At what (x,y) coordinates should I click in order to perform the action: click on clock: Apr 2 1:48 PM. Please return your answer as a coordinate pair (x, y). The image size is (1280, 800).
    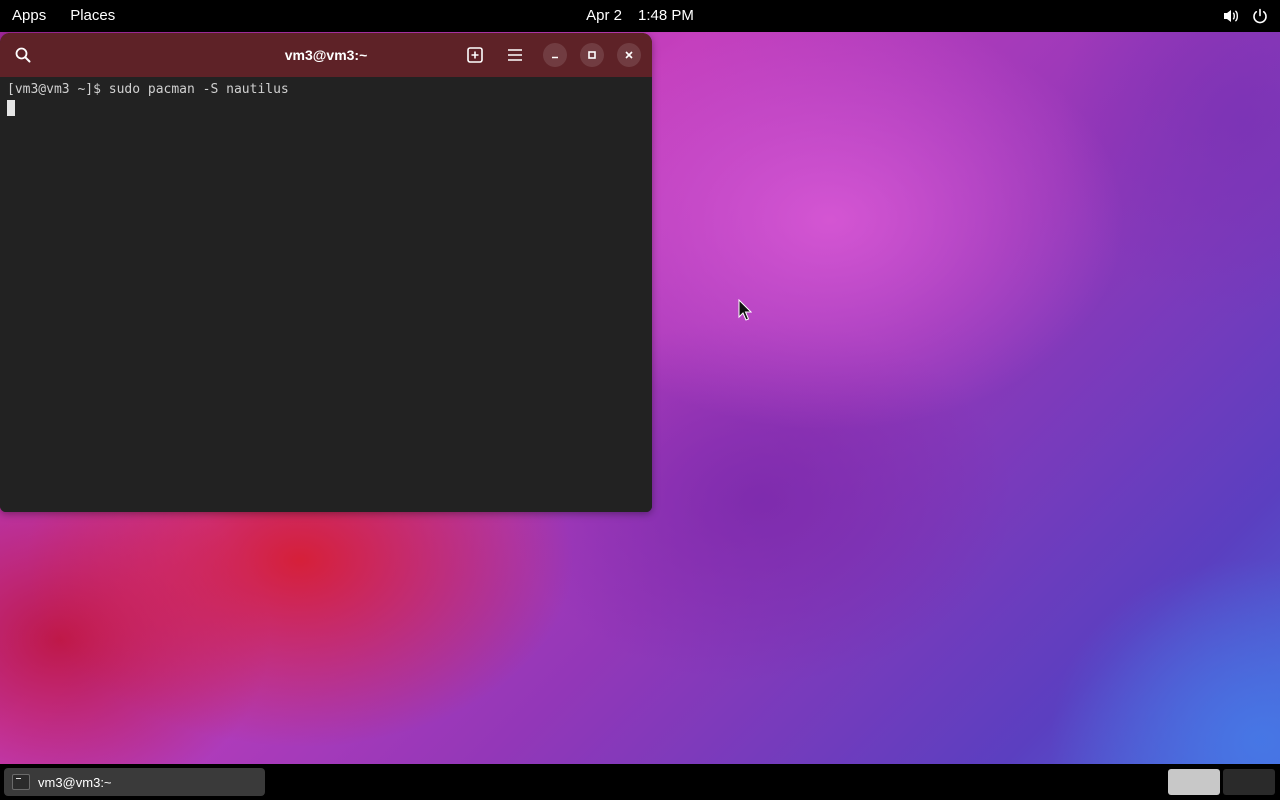
    Looking at the image, I should click on (640, 16).